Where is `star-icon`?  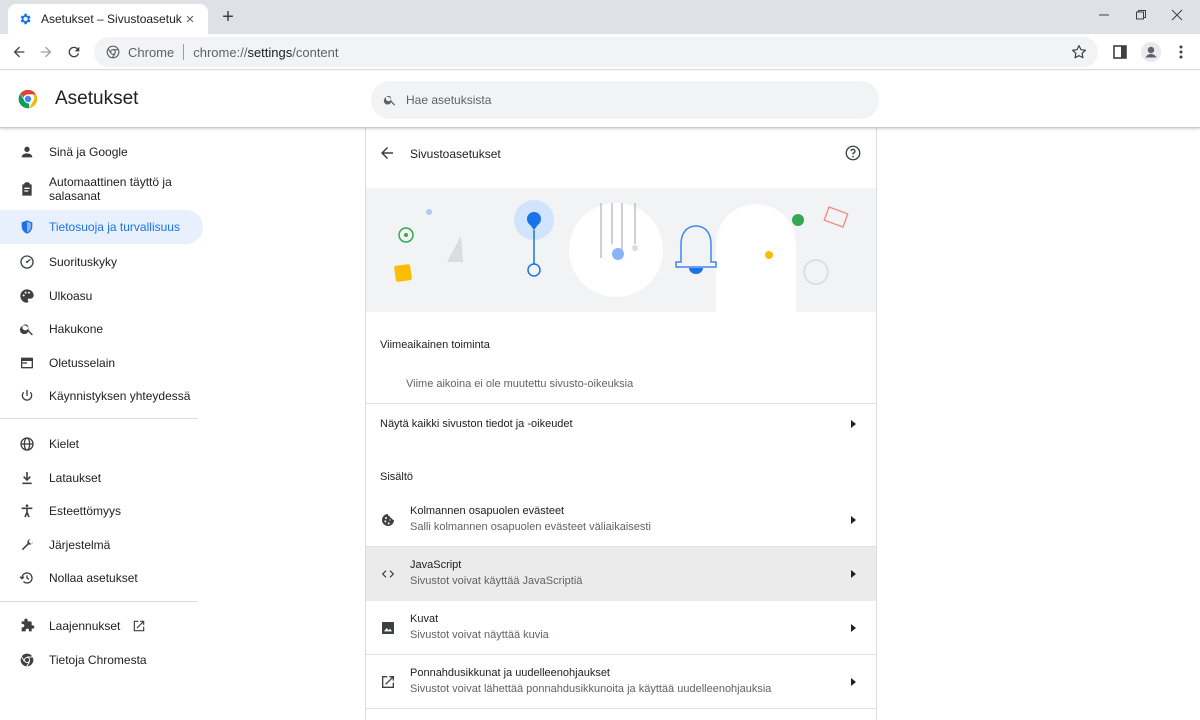
star-icon is located at coordinates (1079, 52).